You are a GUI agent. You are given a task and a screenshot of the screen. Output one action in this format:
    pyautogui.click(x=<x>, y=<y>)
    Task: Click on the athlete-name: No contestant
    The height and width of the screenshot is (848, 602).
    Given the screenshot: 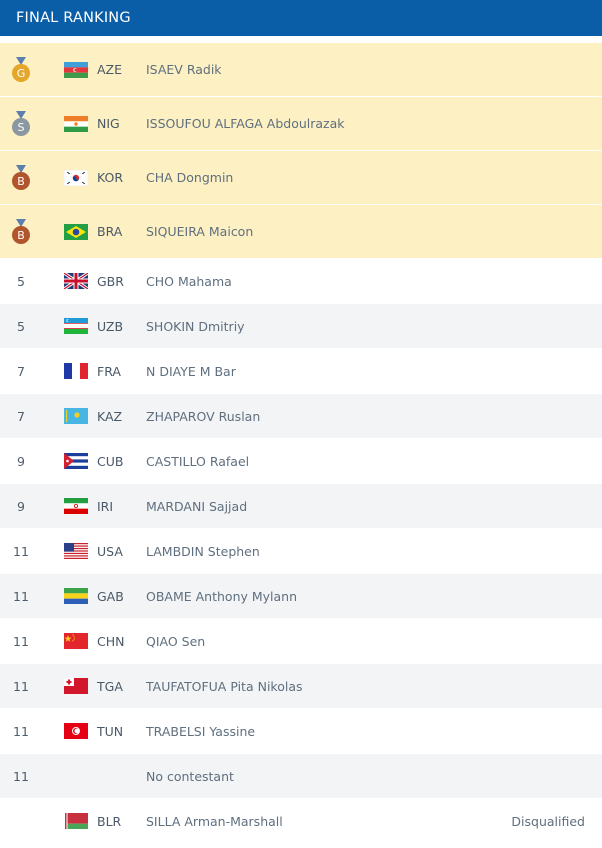 What is the action you would take?
    pyautogui.click(x=190, y=776)
    